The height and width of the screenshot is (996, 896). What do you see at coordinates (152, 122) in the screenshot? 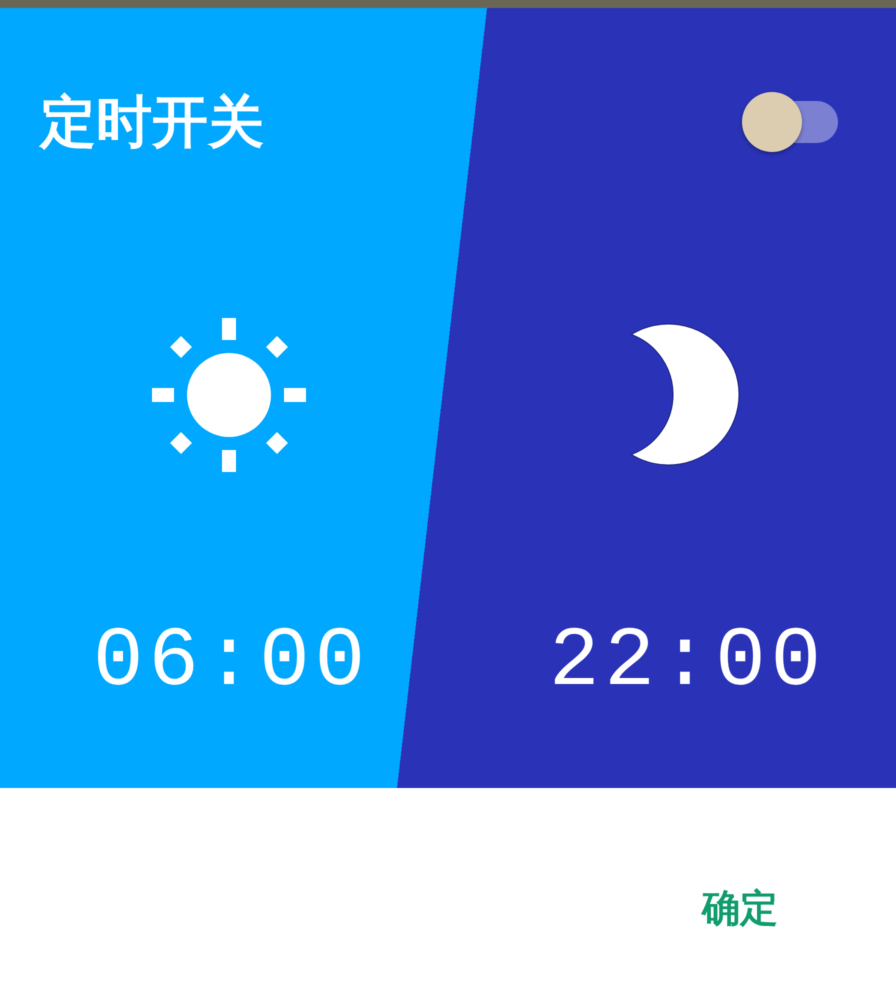
I see `dialog-title: 定时开关` at bounding box center [152, 122].